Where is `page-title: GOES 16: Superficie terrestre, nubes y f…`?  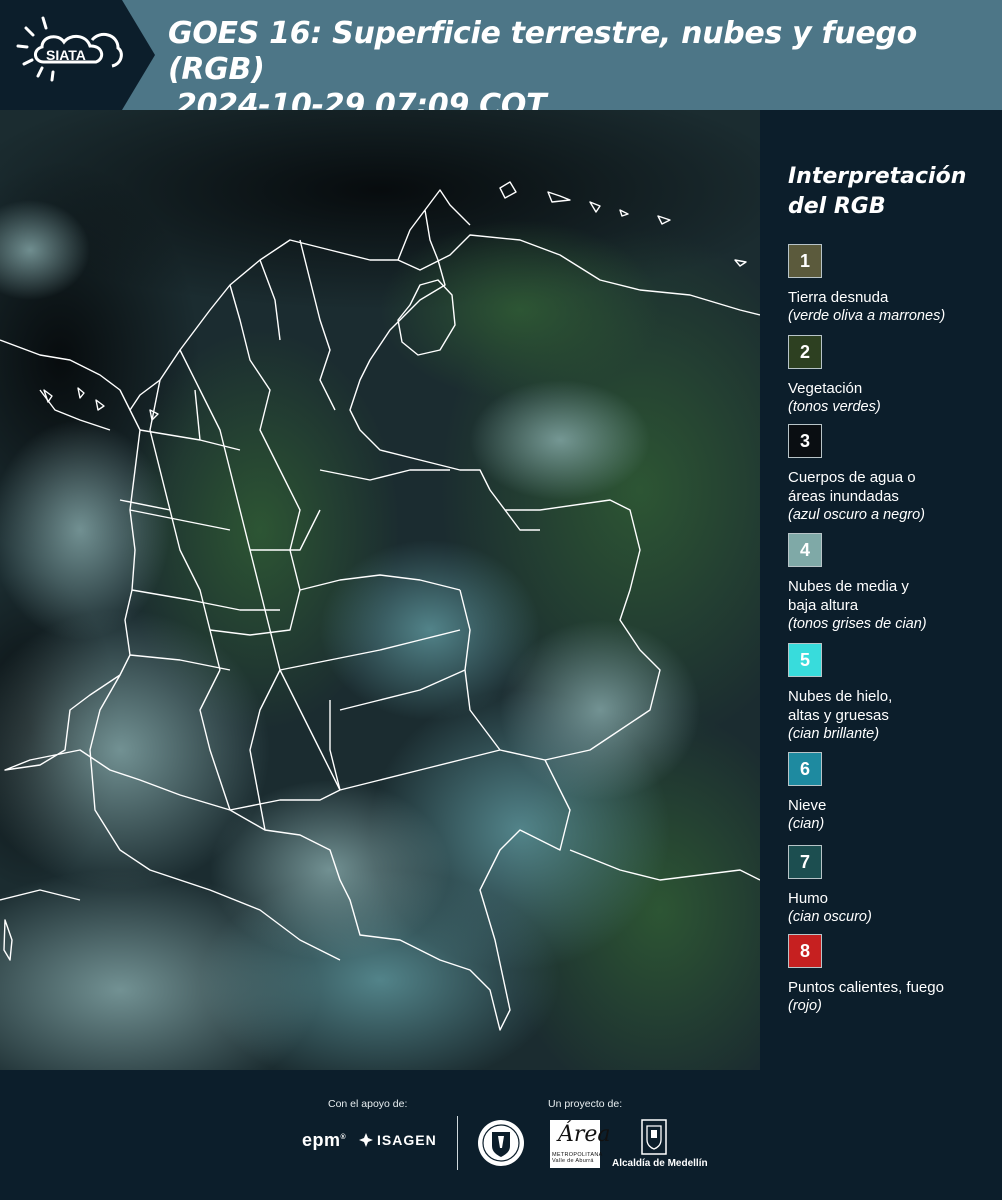 page-title: GOES 16: Superficie terrestre, nubes y f… is located at coordinates (583, 70).